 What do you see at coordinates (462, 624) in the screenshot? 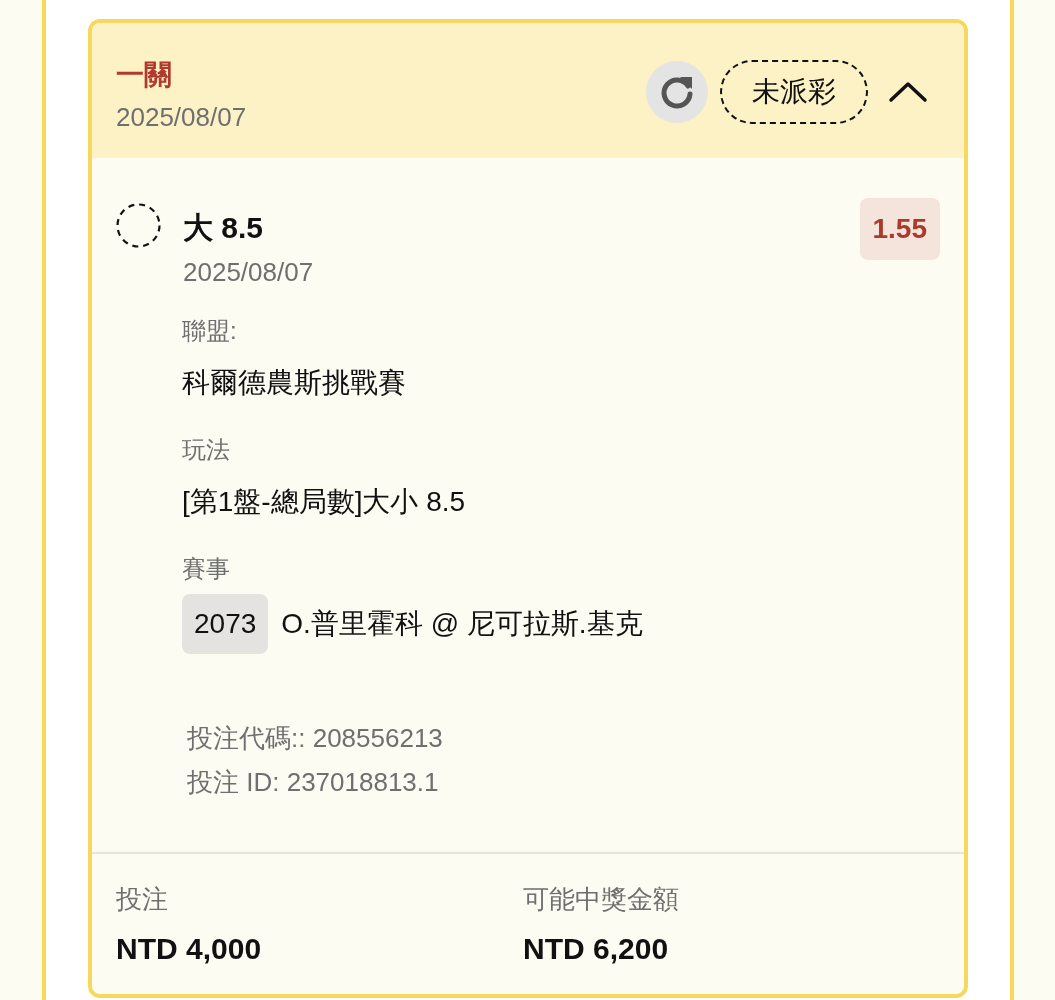
I see `event-name: O.普里霍科 @ 尼可拉斯.基克` at bounding box center [462, 624].